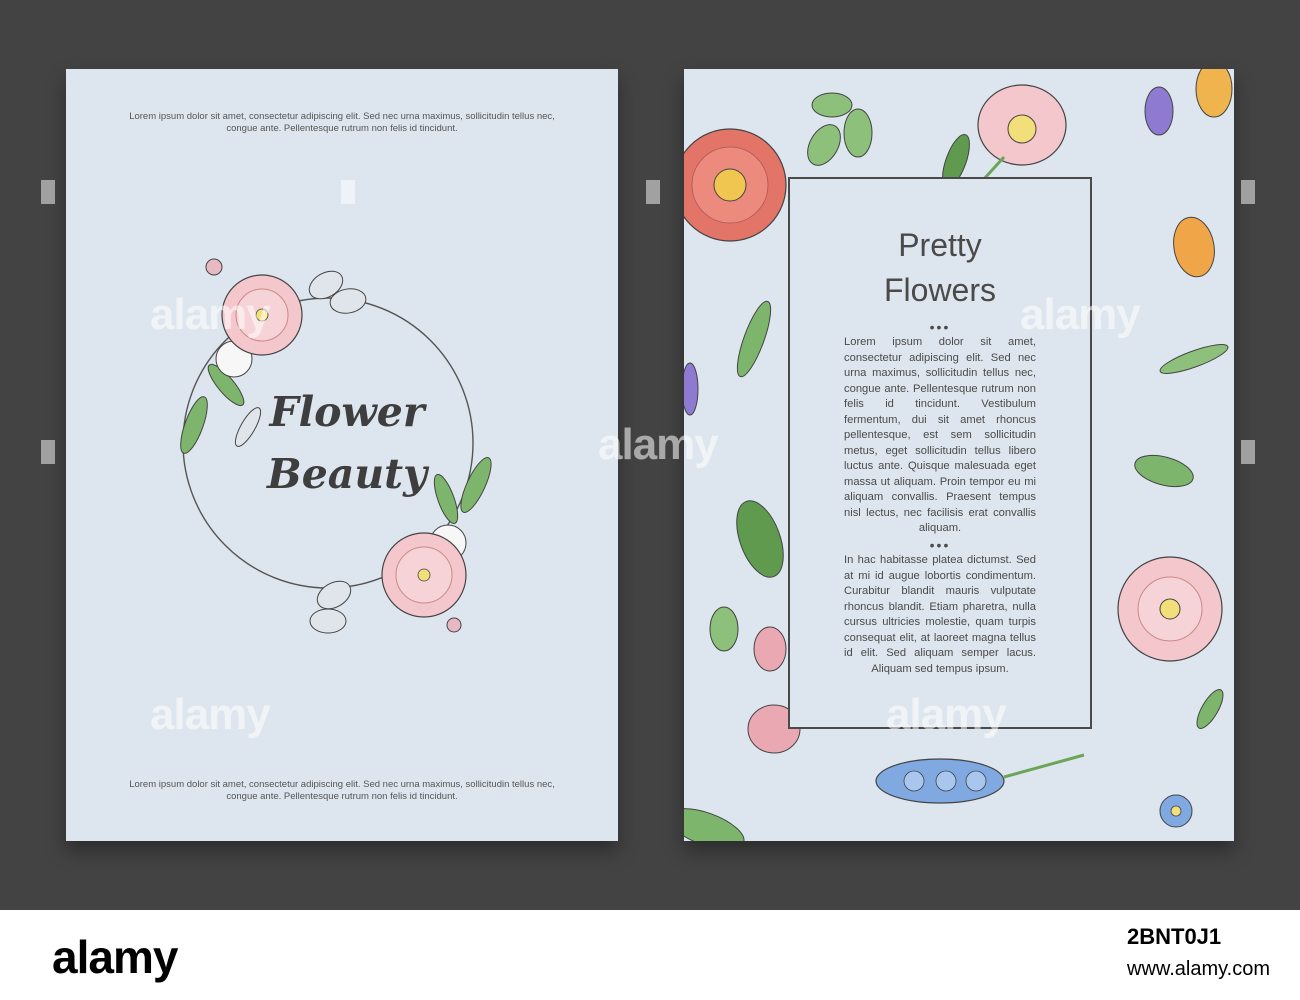  Describe the element at coordinates (347, 412) in the screenshot. I see `title-line-1: Flower` at that location.